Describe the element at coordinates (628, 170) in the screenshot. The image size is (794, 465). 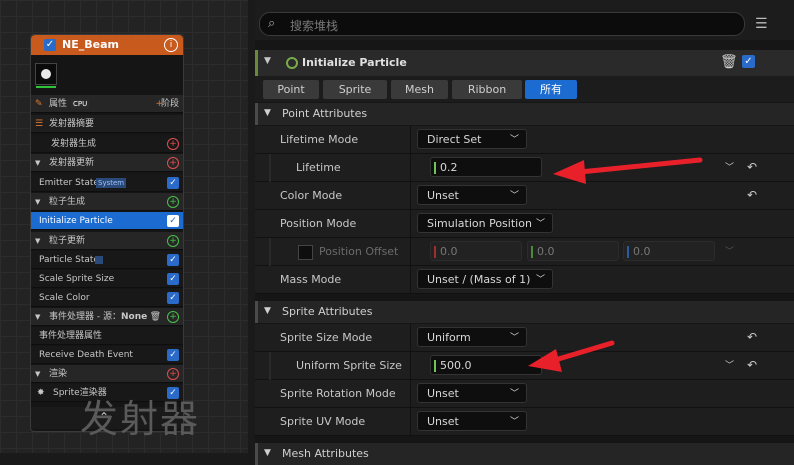
I see `arrow-to-lifetime` at that location.